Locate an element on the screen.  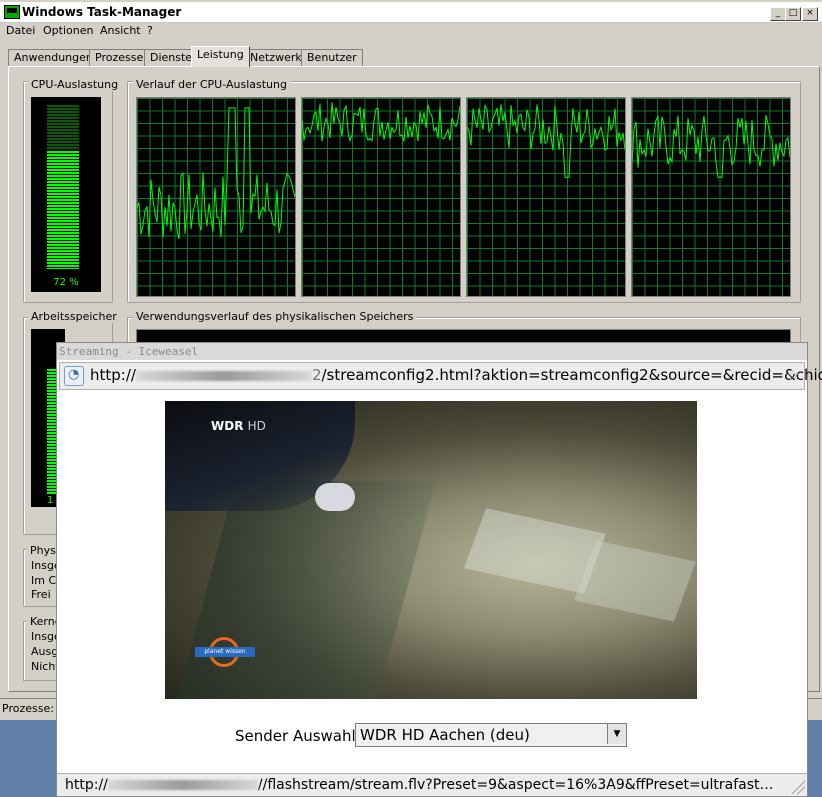
minimize-button: _ is located at coordinates (778, 14).